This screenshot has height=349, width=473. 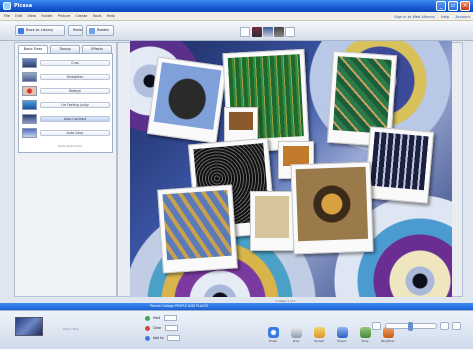 I want to click on app-icon, so click(x=7, y=6).